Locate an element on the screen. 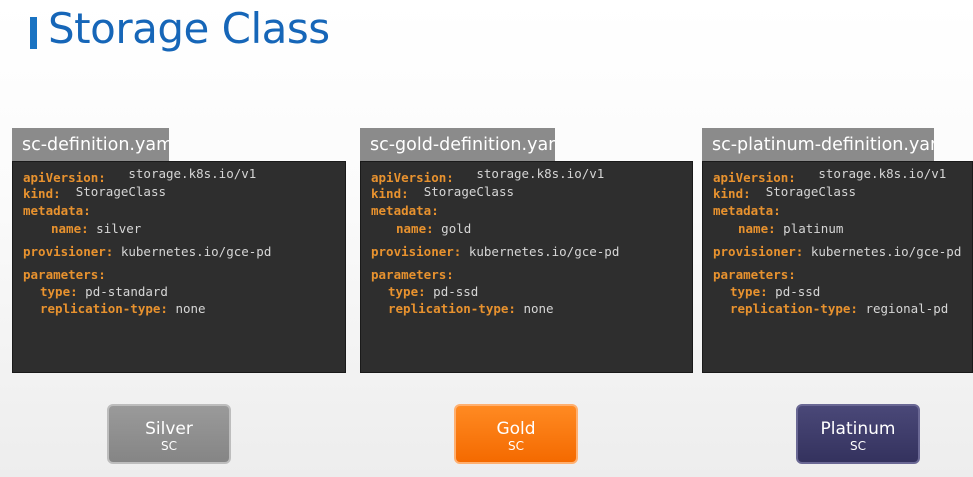 This screenshot has width=973, height=477. platinum-sc-button: Platinum SC is located at coordinates (858, 434).